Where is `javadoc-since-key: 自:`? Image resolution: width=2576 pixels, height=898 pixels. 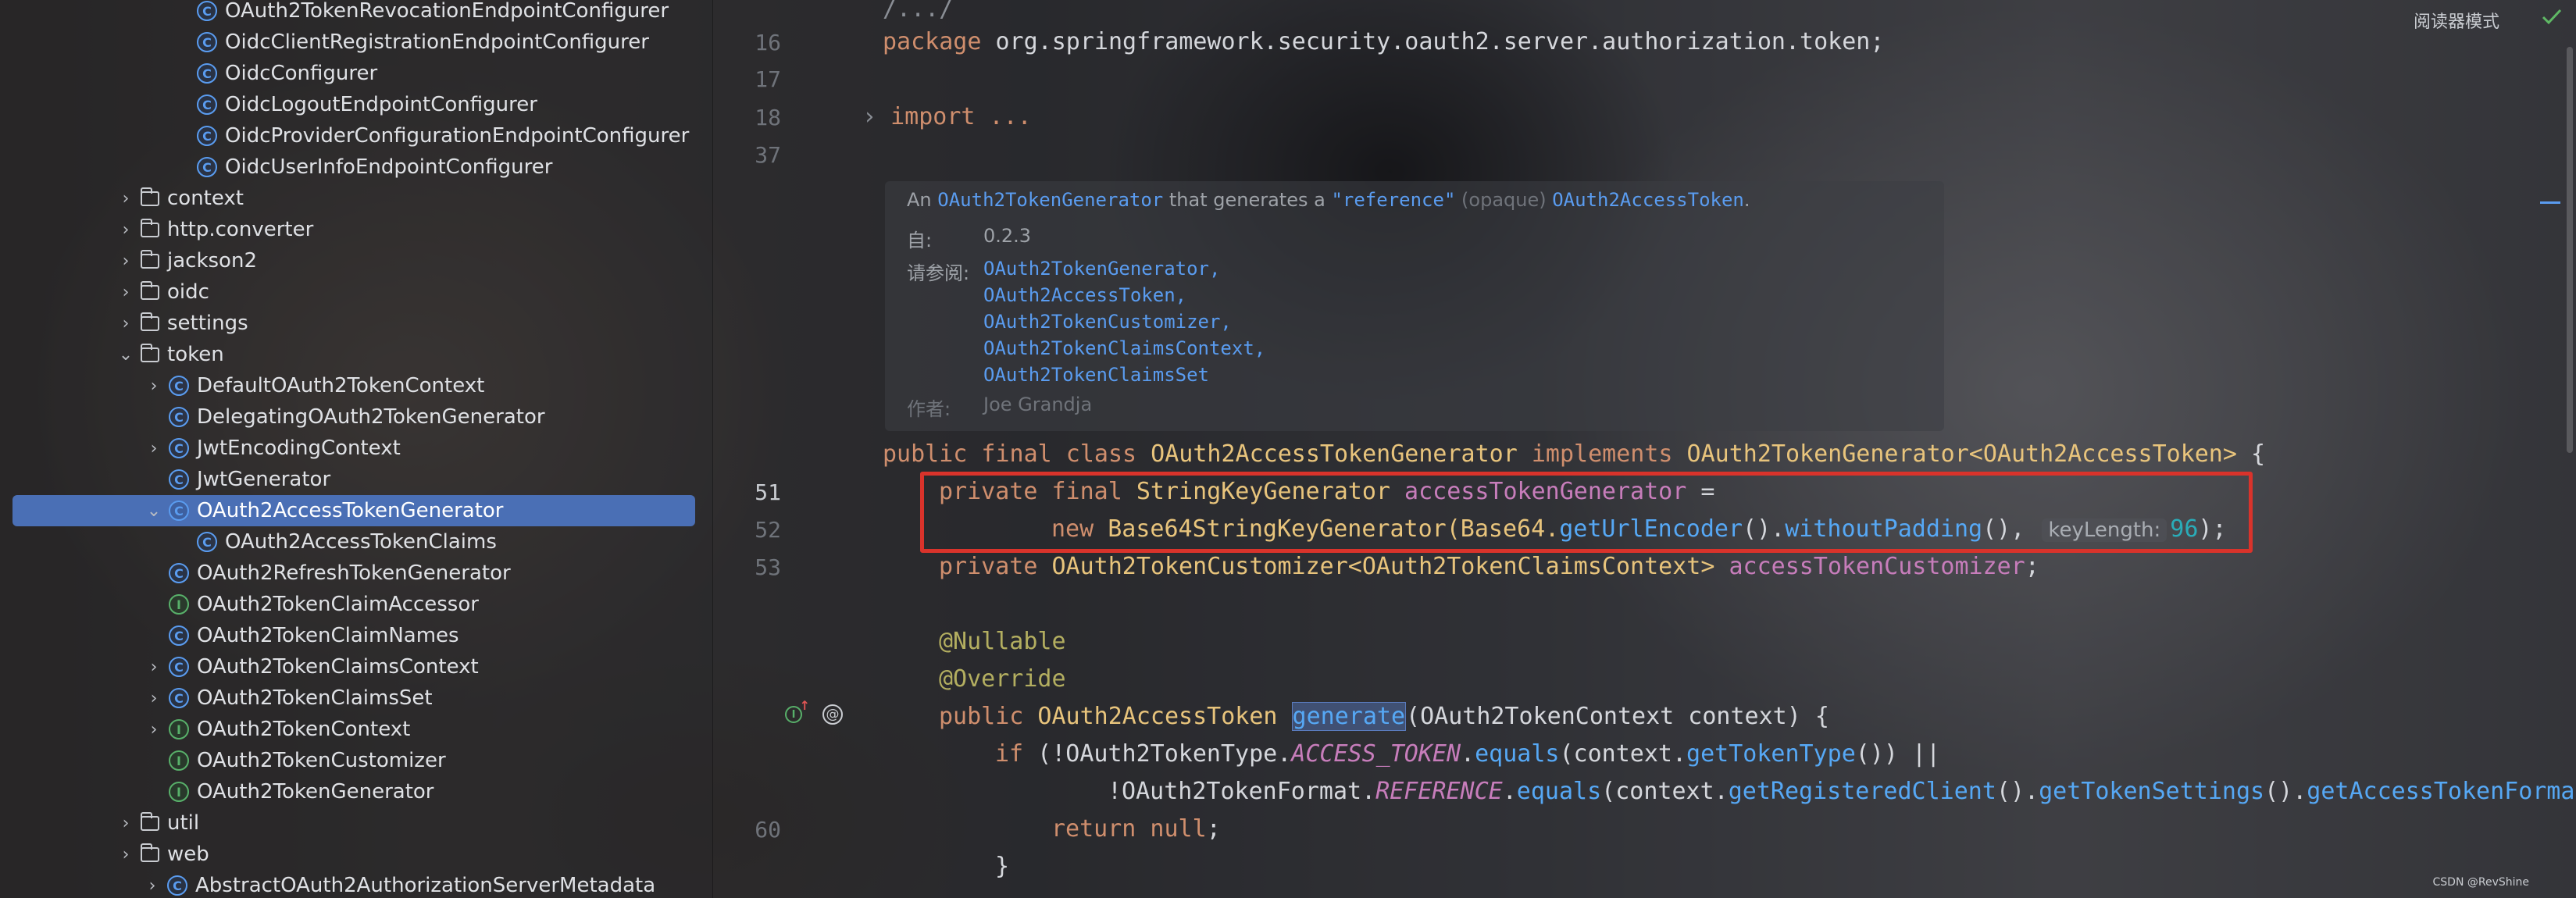 javadoc-since-key: 自: is located at coordinates (920, 240).